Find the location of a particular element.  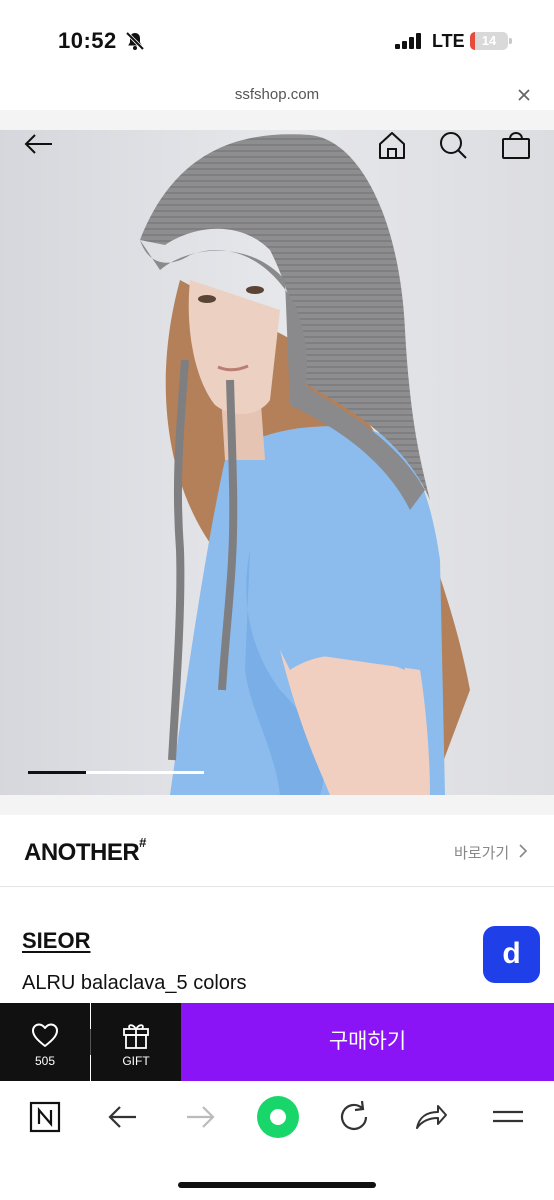

buy-button: 구매하기 is located at coordinates (367, 1042).